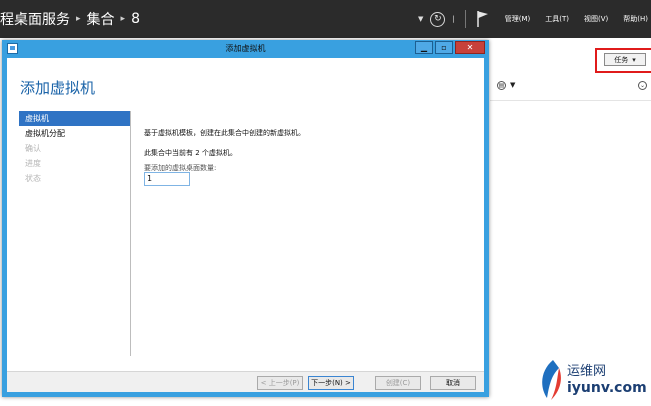 This screenshot has height=406, width=651. Describe the element at coordinates (557, 19) in the screenshot. I see `menu-tools: 工具(T)` at that location.